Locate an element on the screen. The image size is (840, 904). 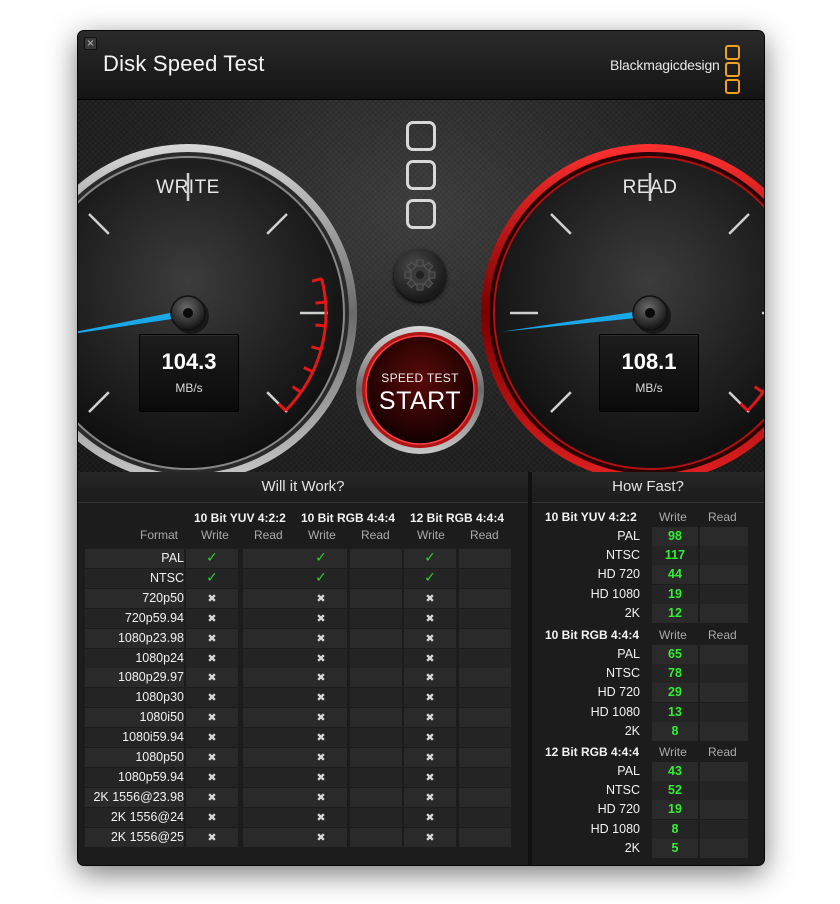
format-label: 1080p23.98 is located at coordinates (150, 637).